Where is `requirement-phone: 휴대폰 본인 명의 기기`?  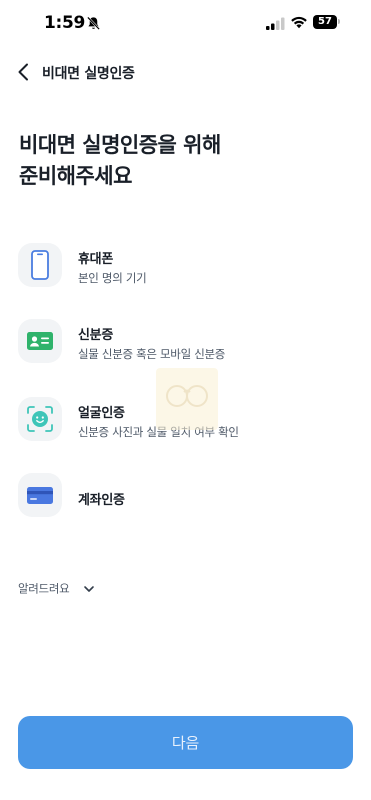
requirement-phone: 휴대폰 본인 명의 기기 is located at coordinates (185, 266).